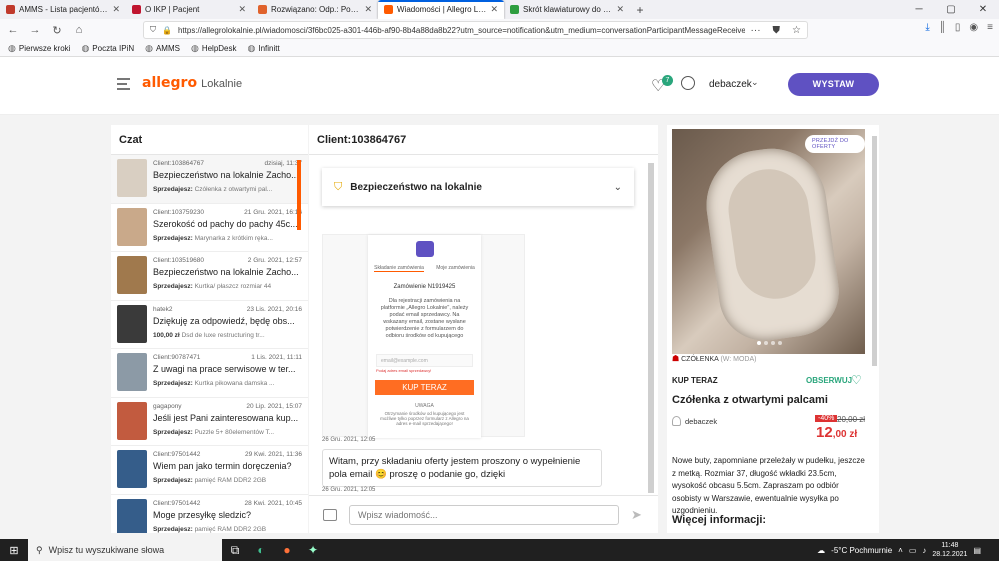 Image resolution: width=999 pixels, height=561 pixels. I want to click on seller-label: Sprzedajesz:, so click(173, 286).